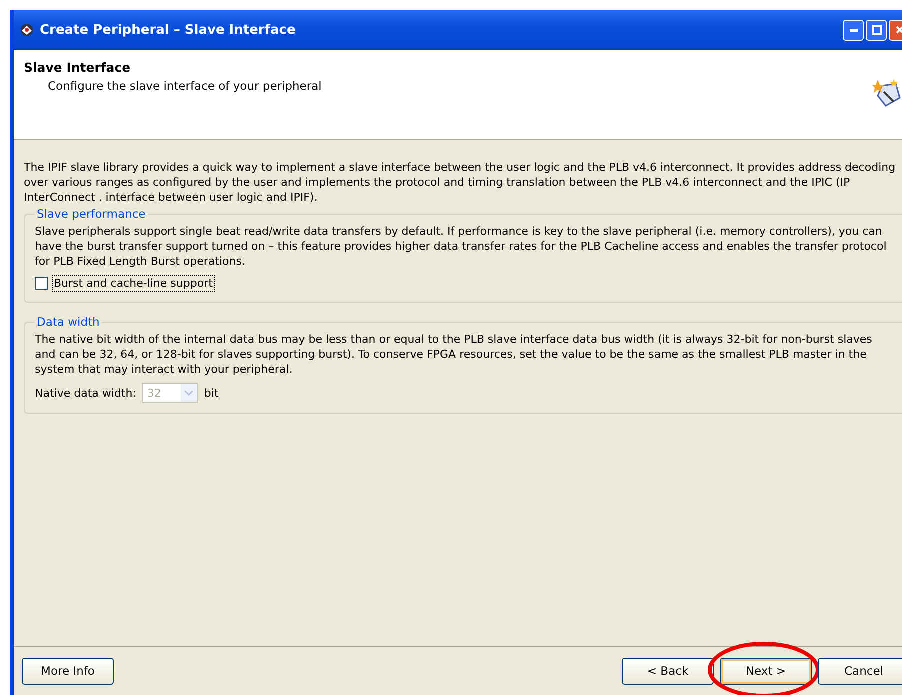 Image resolution: width=902 pixels, height=695 pixels. What do you see at coordinates (189, 393) in the screenshot?
I see `chevron-down-icon` at bounding box center [189, 393].